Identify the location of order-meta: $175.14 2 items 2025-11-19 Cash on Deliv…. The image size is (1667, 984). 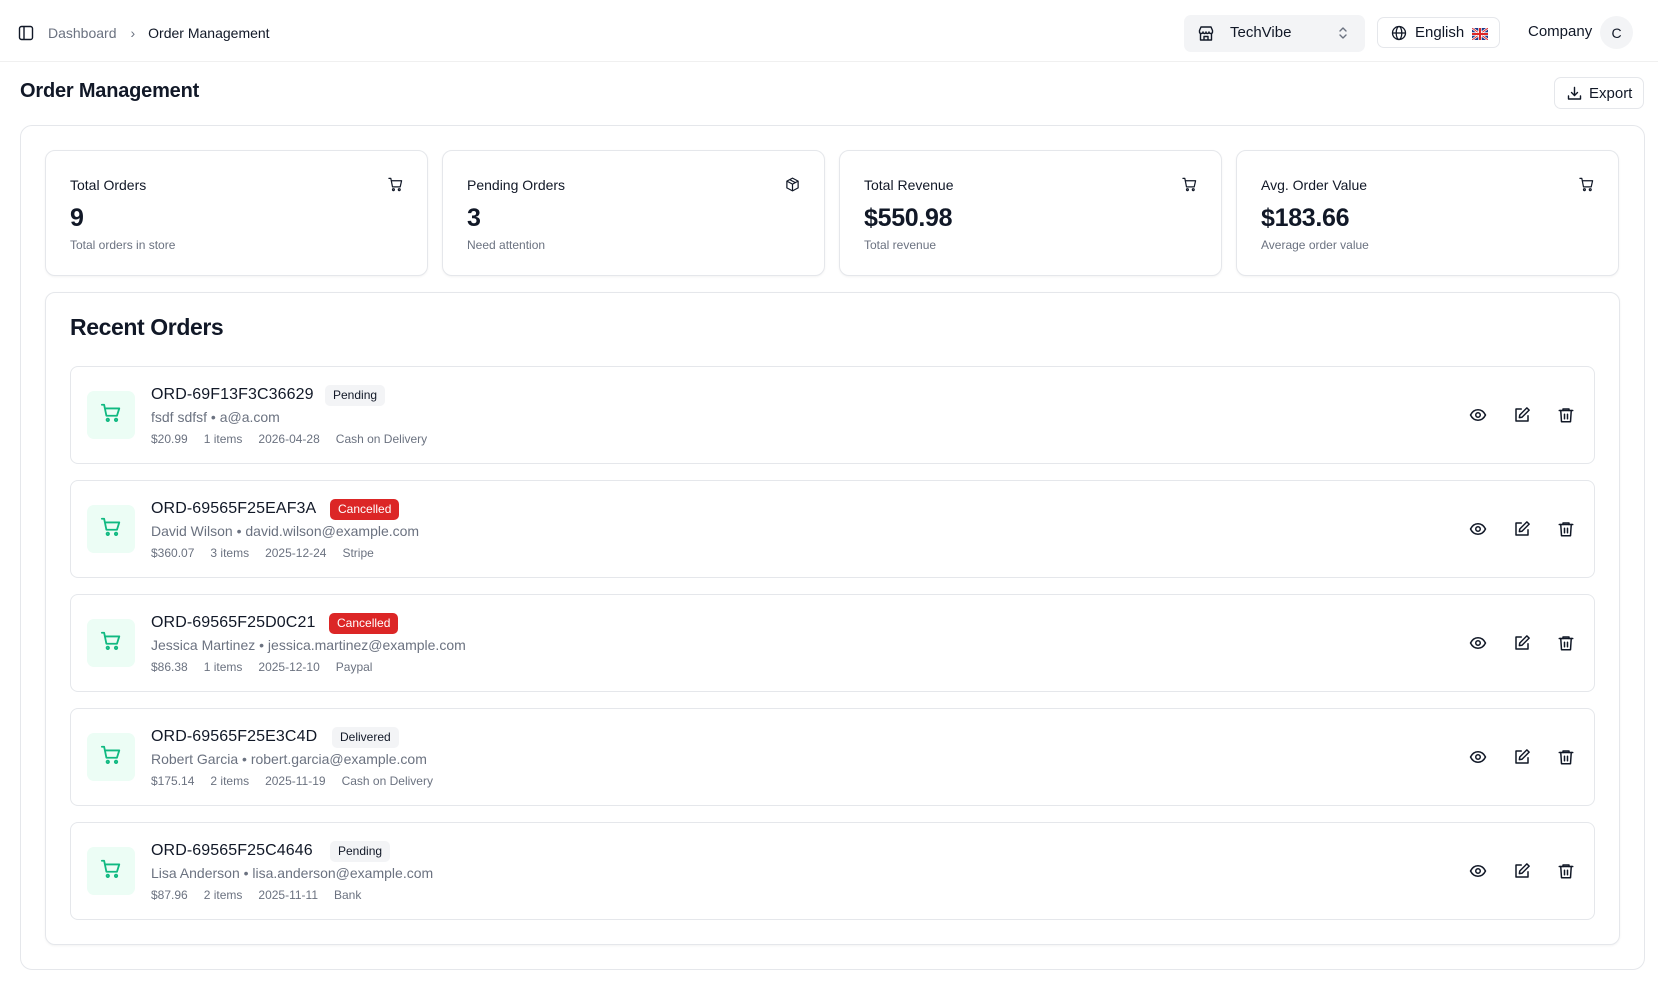
(300, 781).